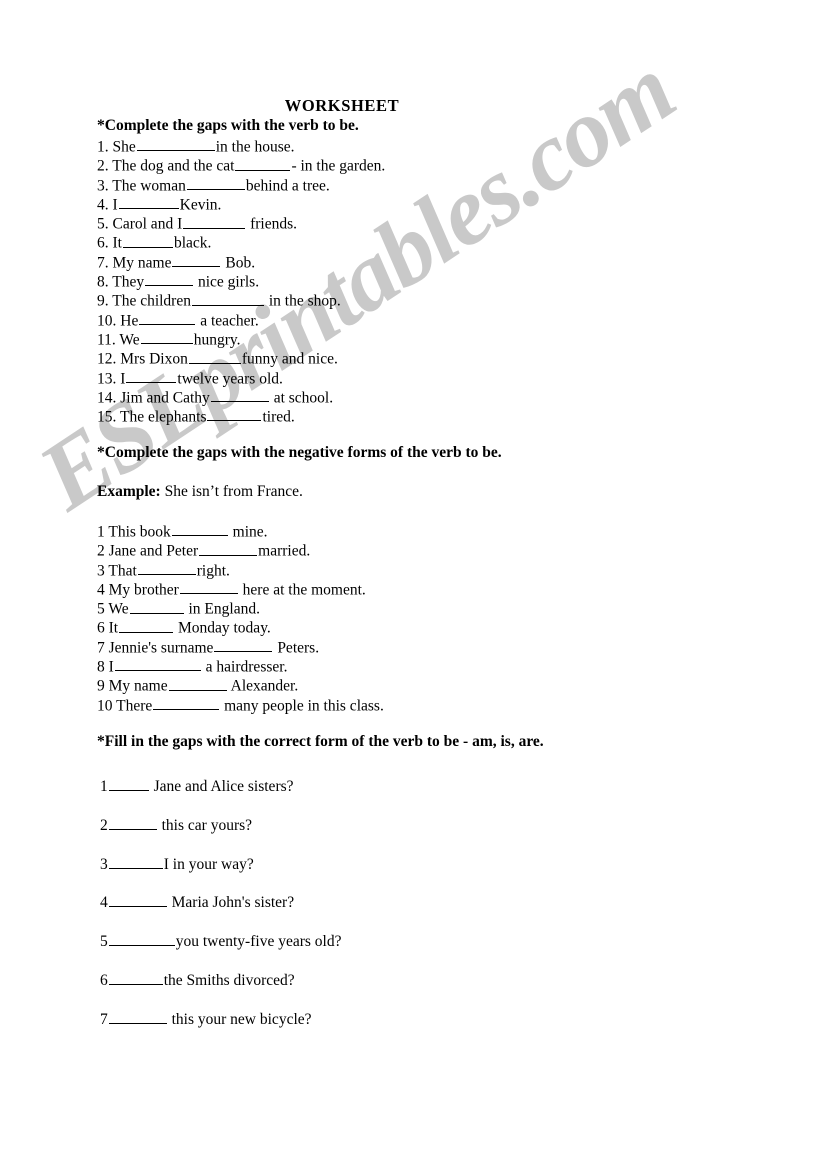  I want to click on question-item: 12. Mrs Dixon funny and nice., so click(241, 358).